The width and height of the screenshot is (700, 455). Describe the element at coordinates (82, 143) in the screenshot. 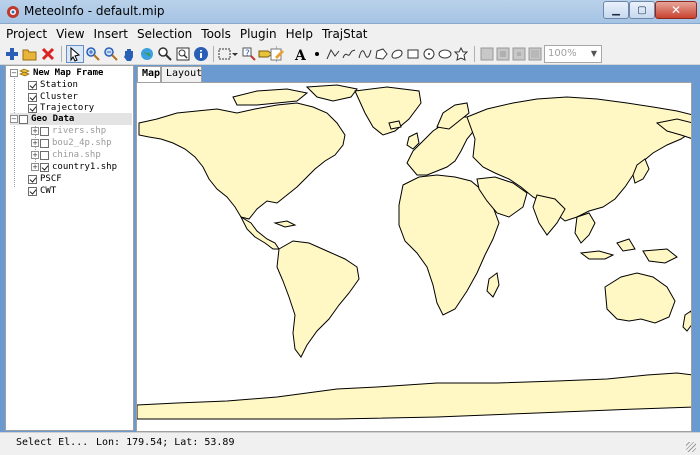

I see `tree-label: bou2_4p.shp` at that location.